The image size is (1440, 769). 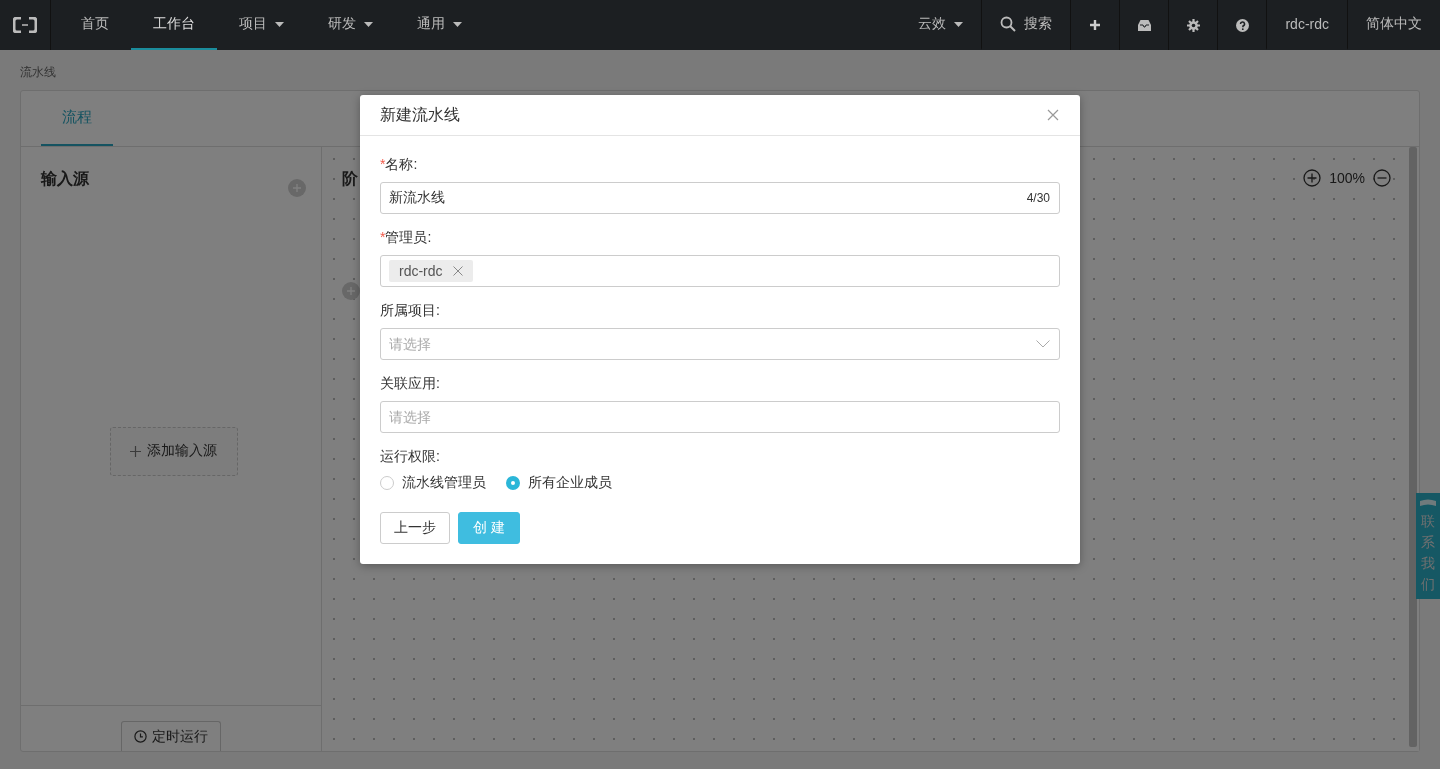 What do you see at coordinates (1144, 25) in the screenshot?
I see `inbox-icon` at bounding box center [1144, 25].